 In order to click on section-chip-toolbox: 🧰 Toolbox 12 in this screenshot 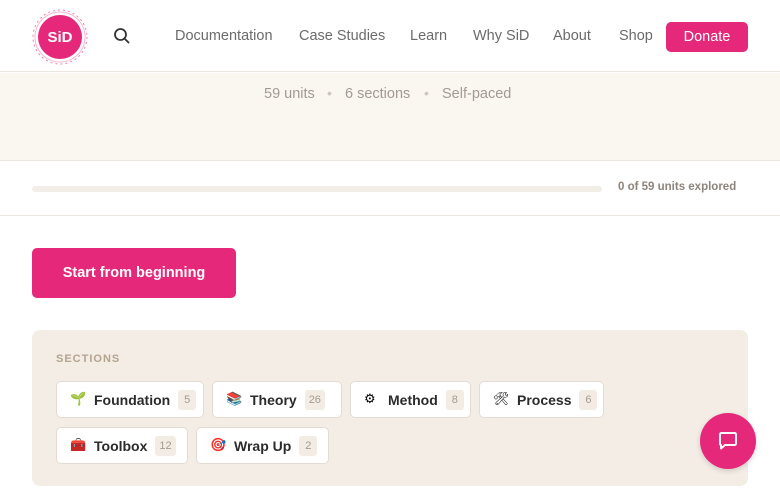, I will do `click(122, 445)`.